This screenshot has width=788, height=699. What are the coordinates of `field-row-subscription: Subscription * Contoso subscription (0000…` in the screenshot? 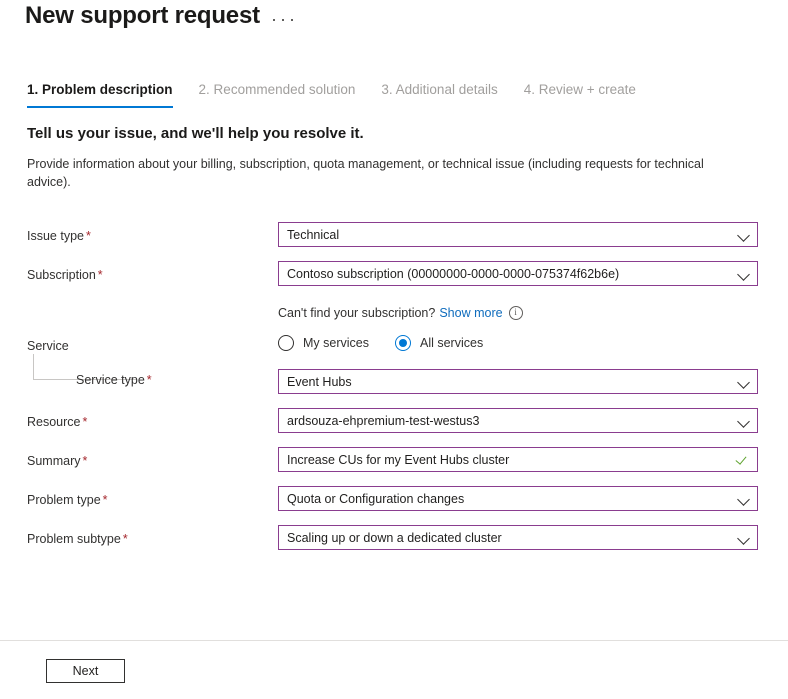 It's located at (394, 280).